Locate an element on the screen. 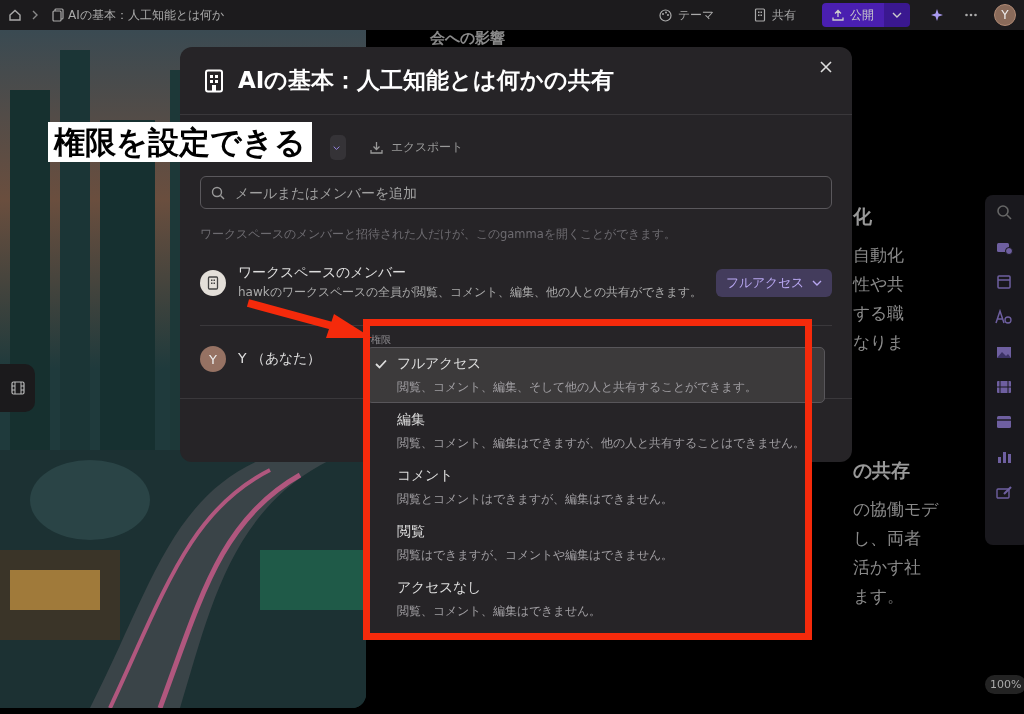 This screenshot has width=1024, height=714. search-input: メールまたはメンバーを追加 is located at coordinates (527, 192).